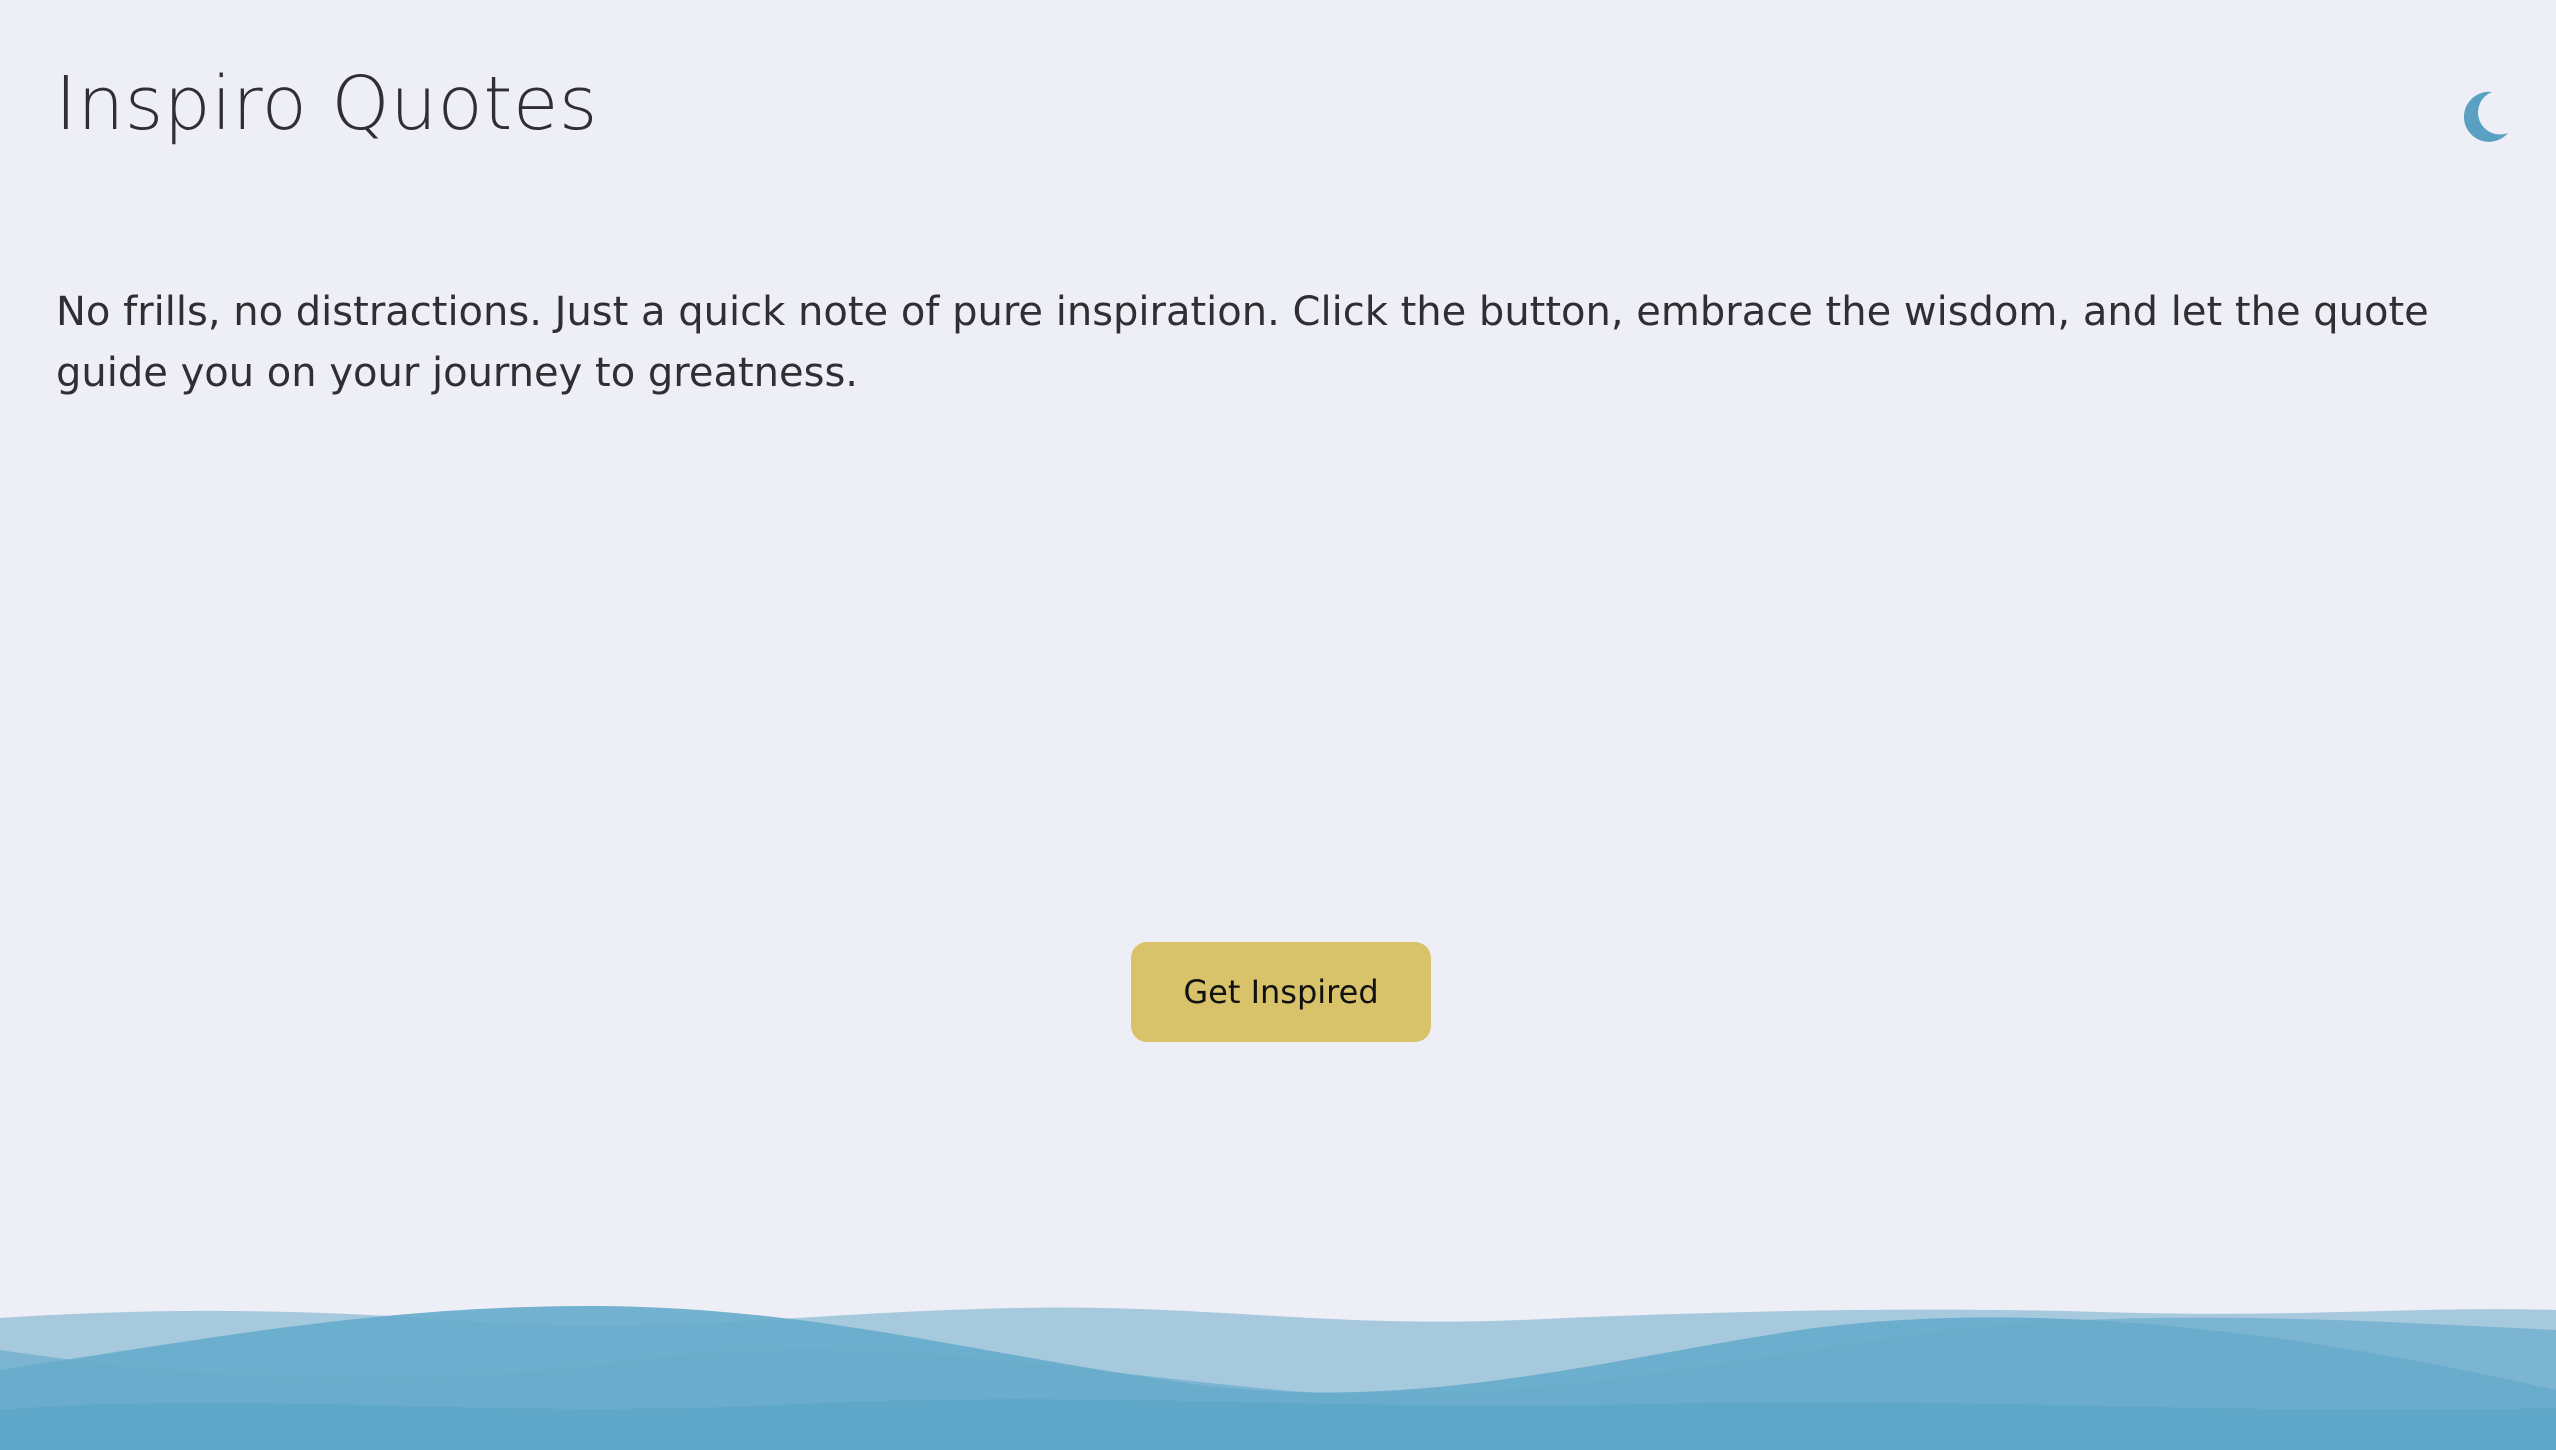  I want to click on get-inspired-button: Get Inspired, so click(1281, 992).